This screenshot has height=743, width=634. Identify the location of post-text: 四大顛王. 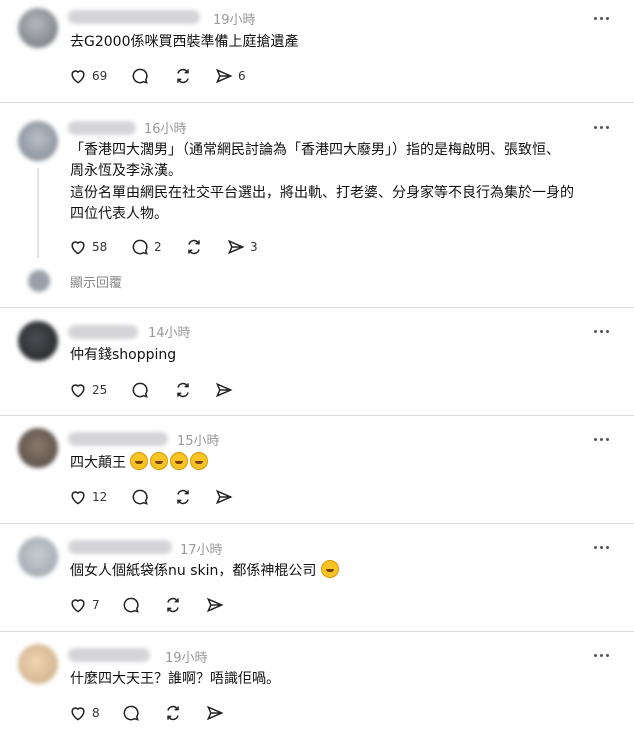
(140, 463).